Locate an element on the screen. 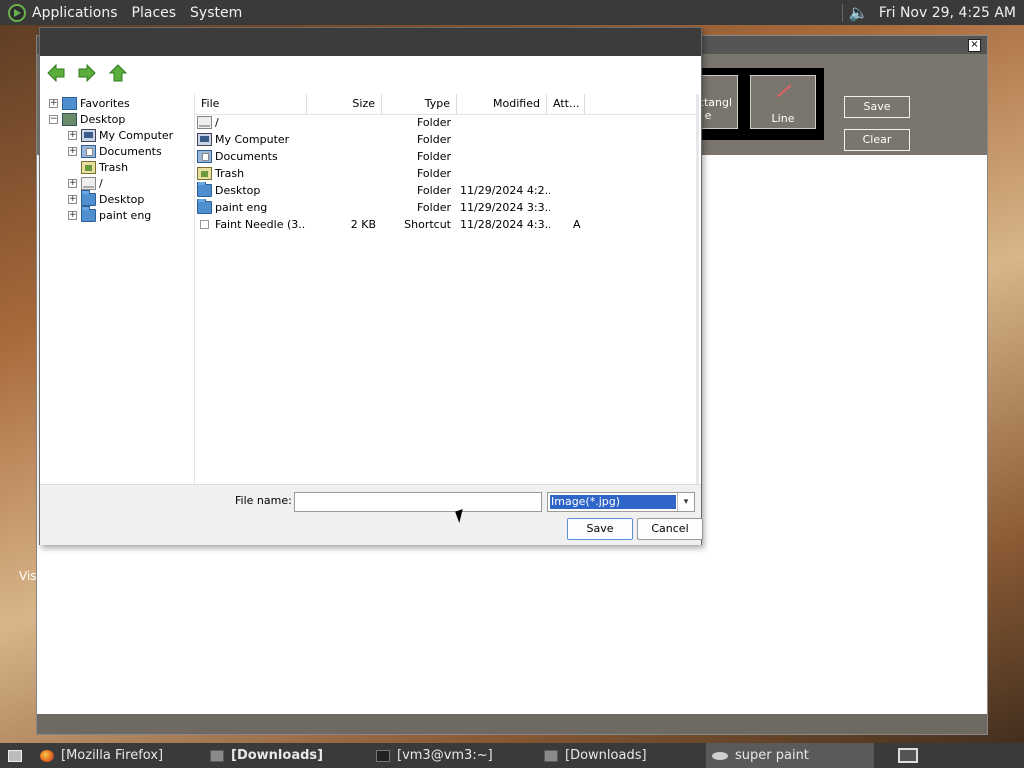 This screenshot has width=1024, height=768. trash-icon is located at coordinates (204, 173).